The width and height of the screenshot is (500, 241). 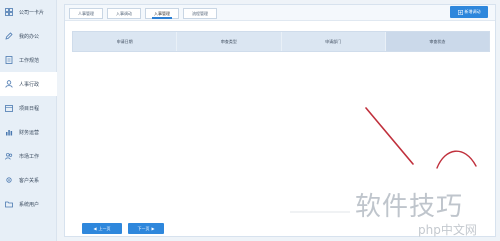 I want to click on annotation-arrow, so click(x=389, y=136).